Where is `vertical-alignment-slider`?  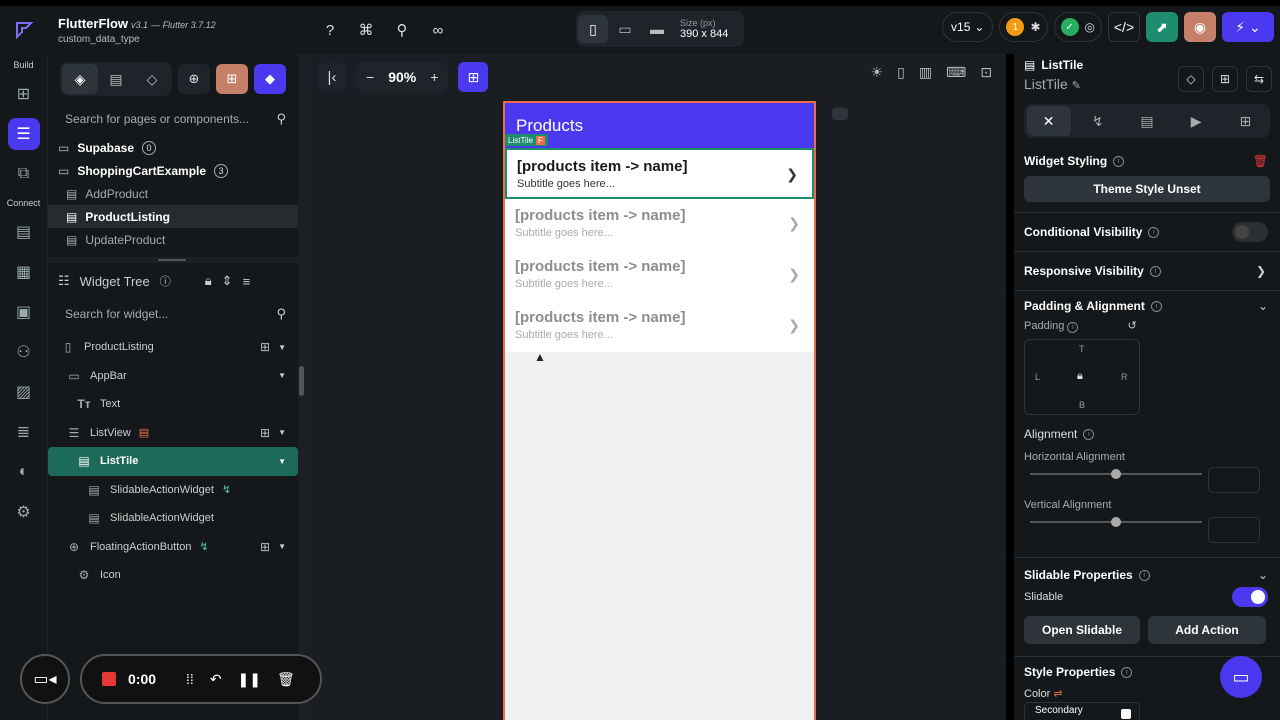
vertical-alignment-slider is located at coordinates (1116, 522).